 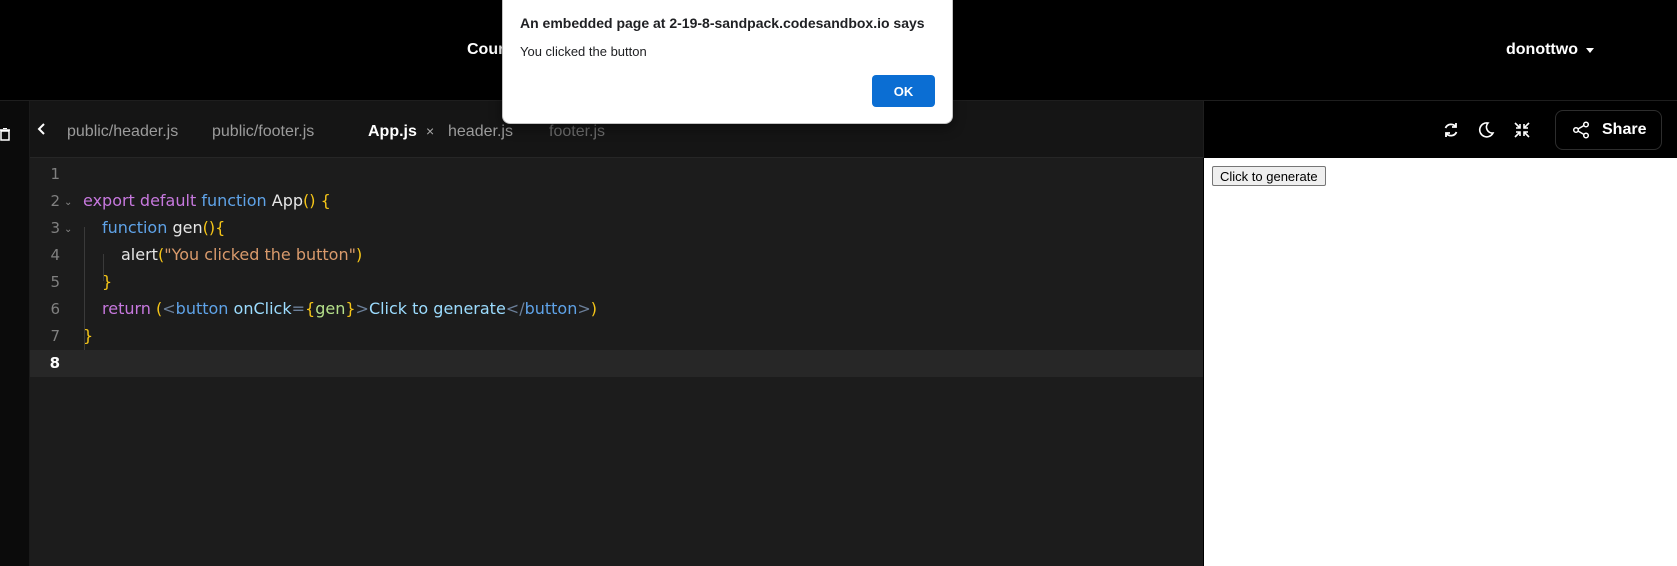 I want to click on chevron-down-icon, so click(x=1589, y=50).